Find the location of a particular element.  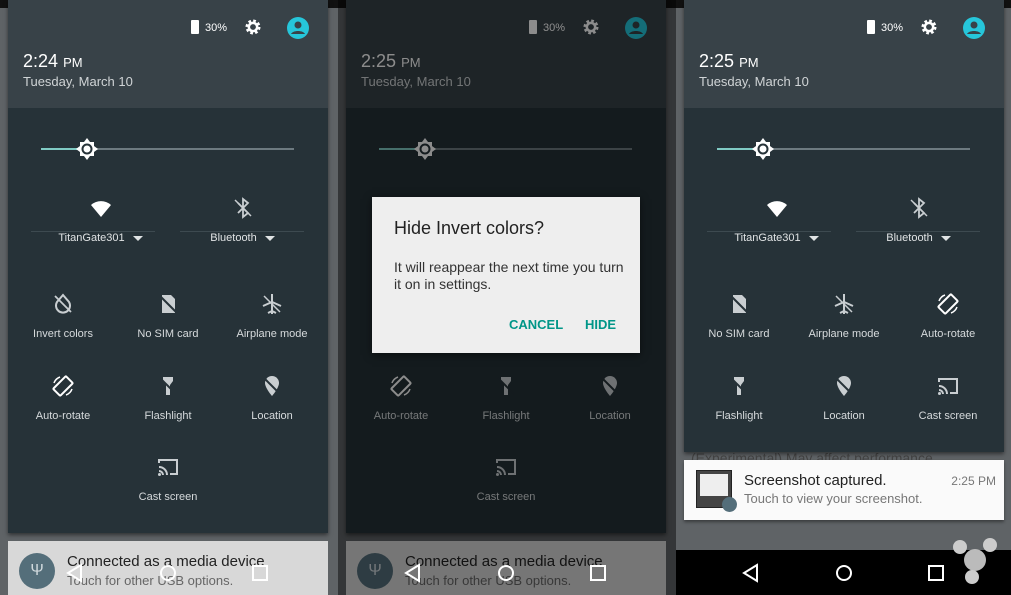

quick-settings-header: 30% 2:25 PM Tuesday, March 10 is located at coordinates (844, 54).